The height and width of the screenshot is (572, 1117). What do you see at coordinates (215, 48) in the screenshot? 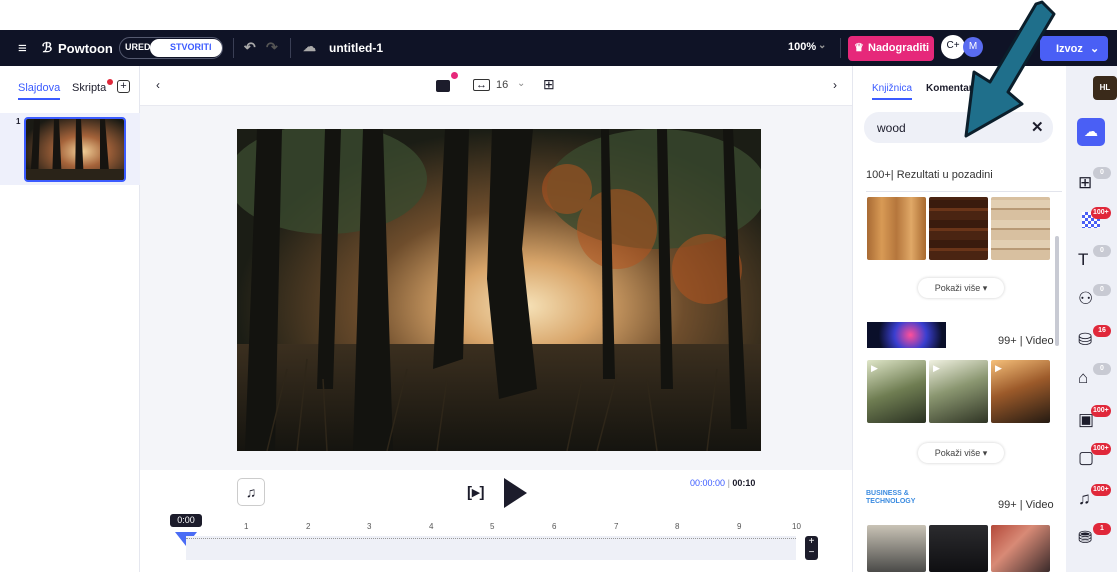
I see `help-icon: ⓪` at bounding box center [215, 48].